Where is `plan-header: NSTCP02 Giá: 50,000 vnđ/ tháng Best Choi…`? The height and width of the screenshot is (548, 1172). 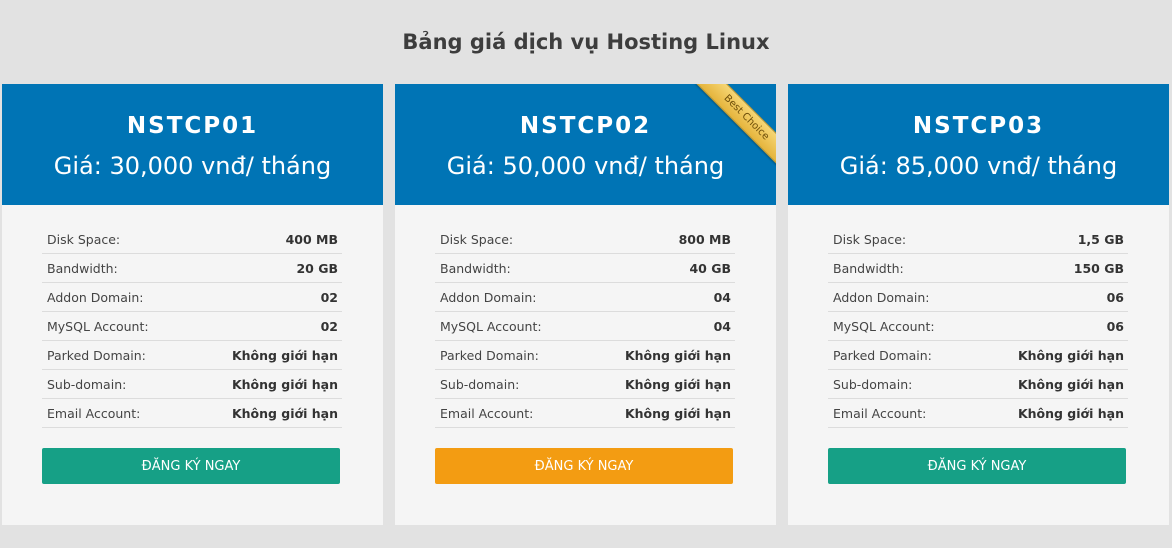 plan-header: NSTCP02 Giá: 50,000 vnđ/ tháng Best Choi… is located at coordinates (585, 144).